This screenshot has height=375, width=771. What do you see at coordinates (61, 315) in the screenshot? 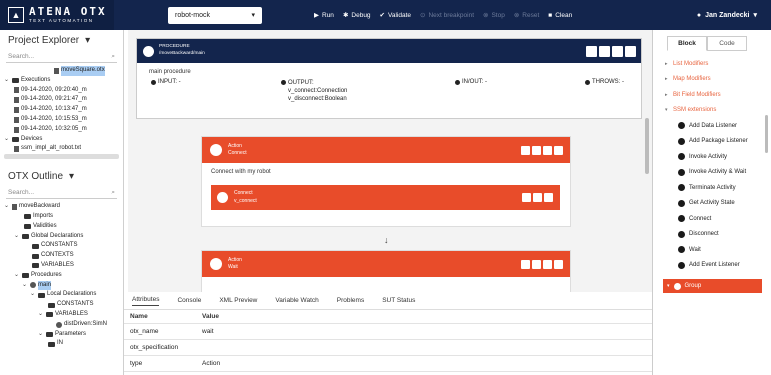
I see `tree-item: ⌄ VARIABLES` at bounding box center [61, 315].